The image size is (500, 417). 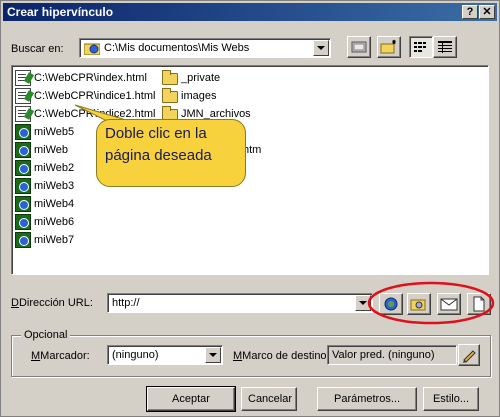 I want to click on list-item: miWeb3, so click(x=44, y=186).